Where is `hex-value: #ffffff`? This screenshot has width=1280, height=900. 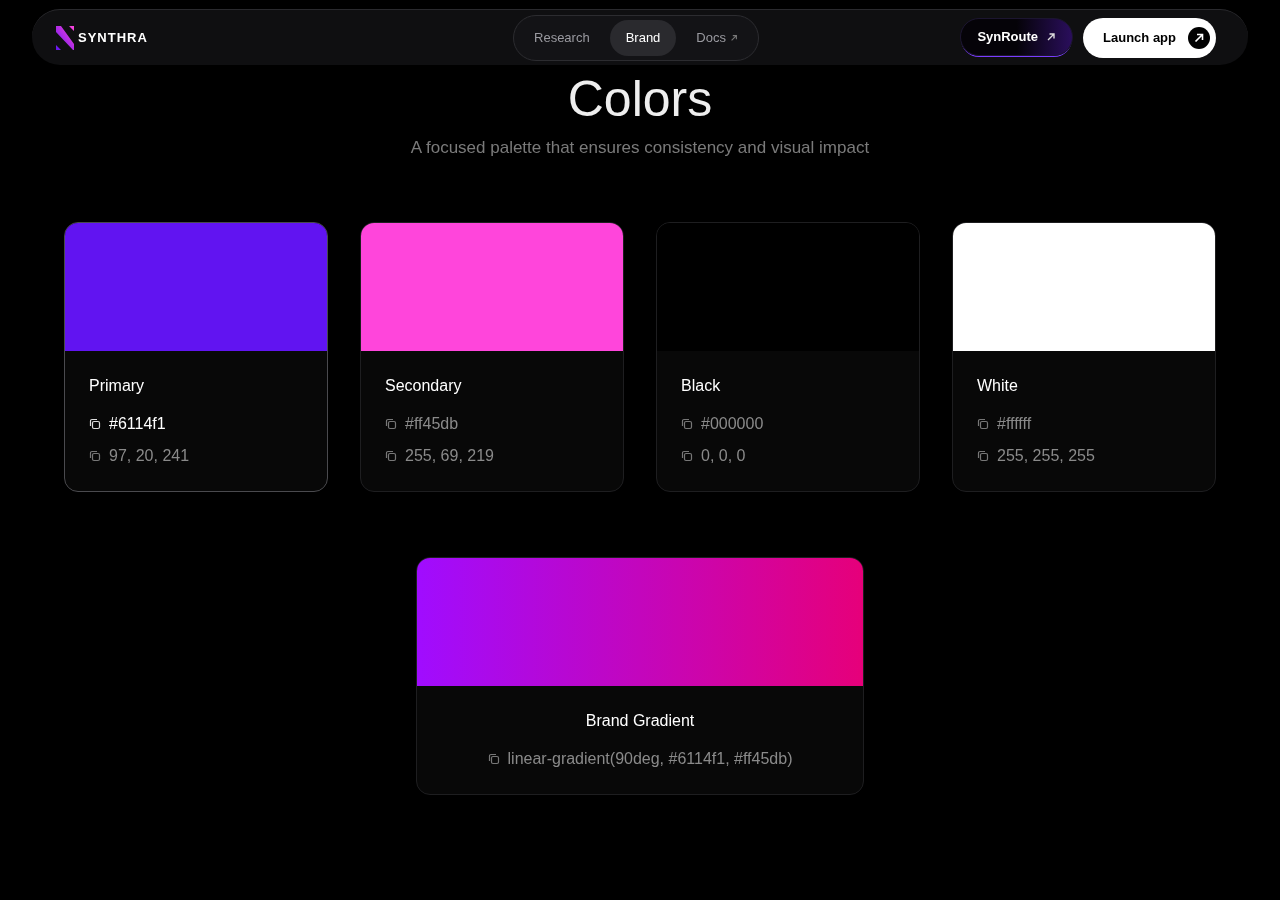 hex-value: #ffffff is located at coordinates (1014, 424).